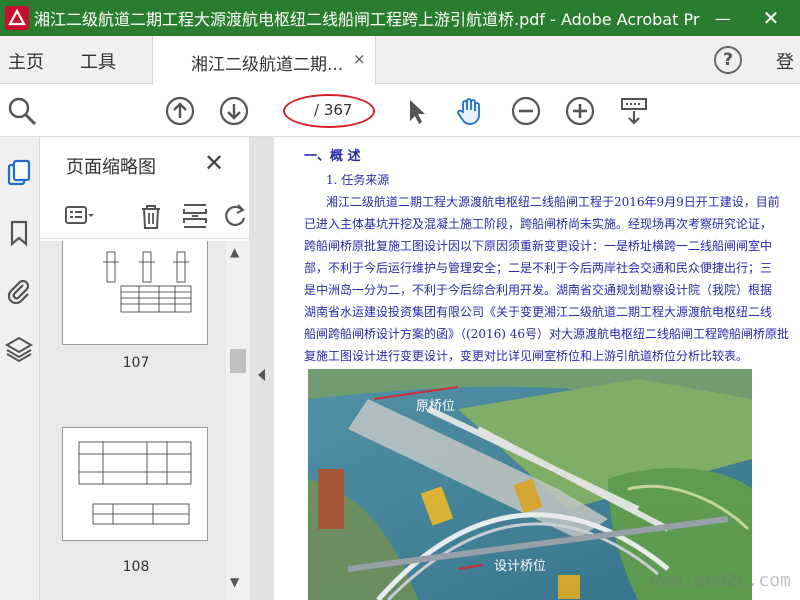  What do you see at coordinates (329, 111) in the screenshot?
I see `page-number-highlight-annotation` at bounding box center [329, 111].